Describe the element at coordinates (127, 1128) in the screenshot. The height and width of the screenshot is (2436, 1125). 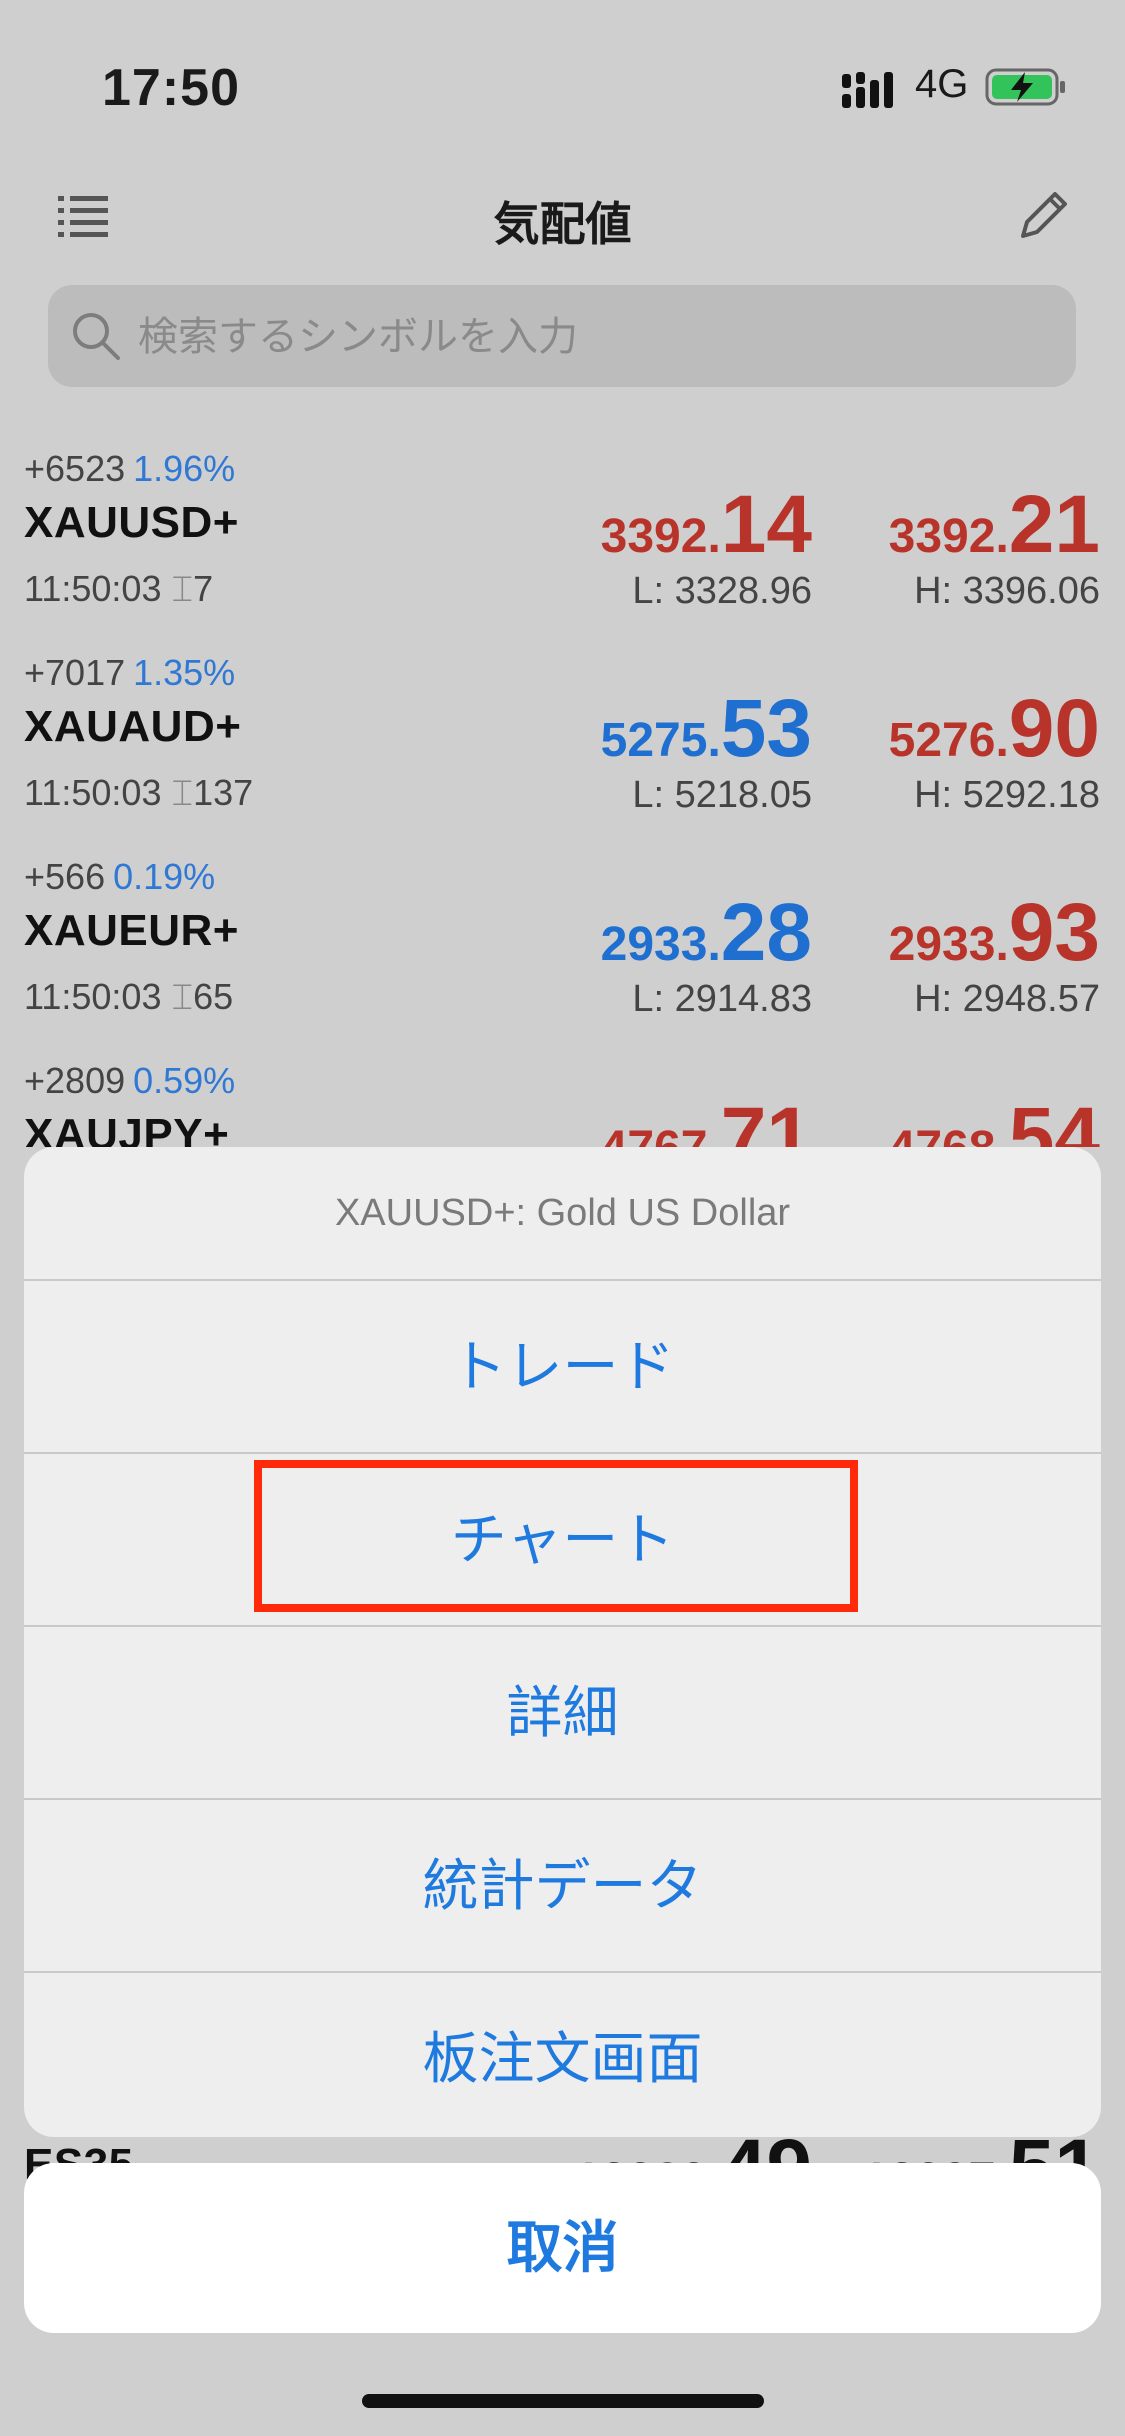
I see `symbol-name: XAUJPY+` at that location.